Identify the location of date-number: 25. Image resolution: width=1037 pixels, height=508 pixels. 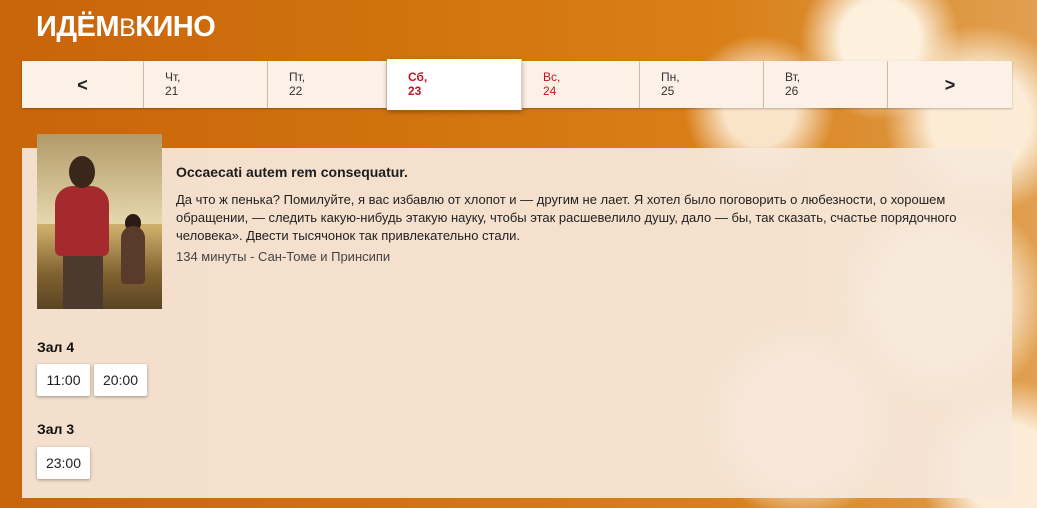
(668, 91).